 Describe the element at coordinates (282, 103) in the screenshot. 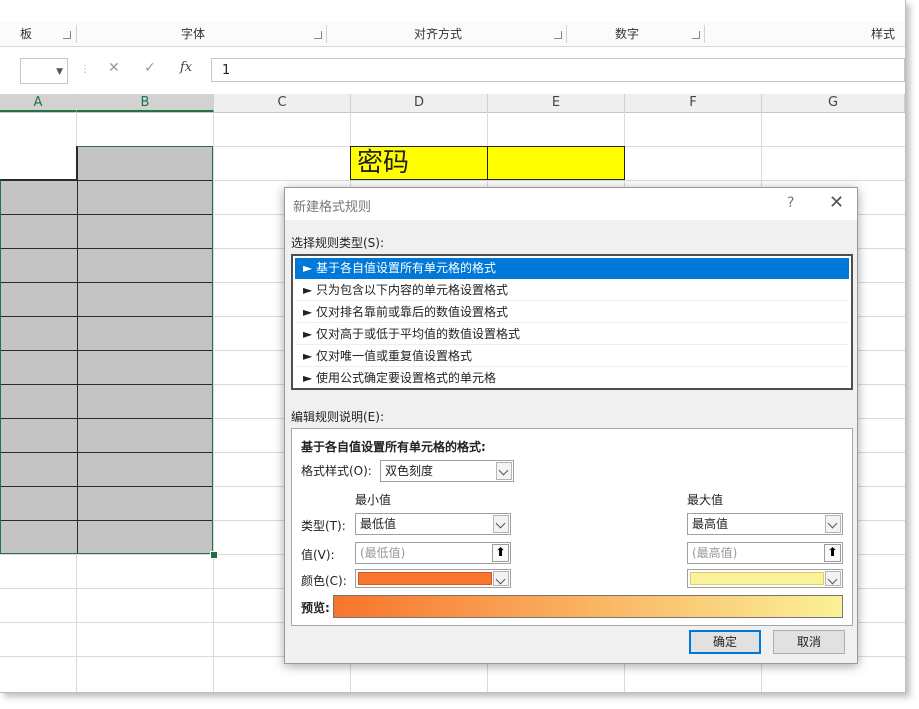

I see `column-header-c: C` at that location.